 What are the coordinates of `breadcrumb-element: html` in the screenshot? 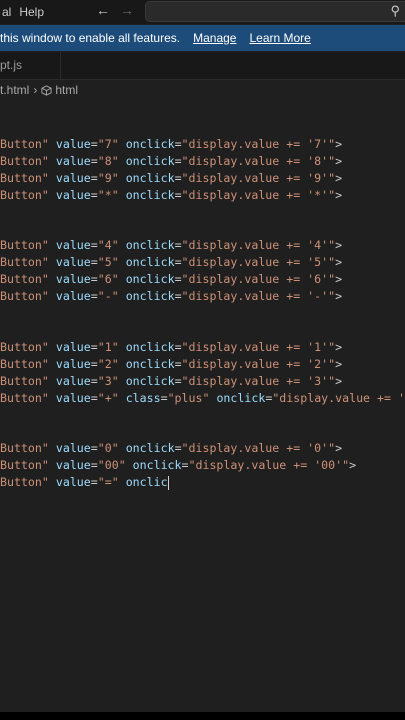 It's located at (66, 90).